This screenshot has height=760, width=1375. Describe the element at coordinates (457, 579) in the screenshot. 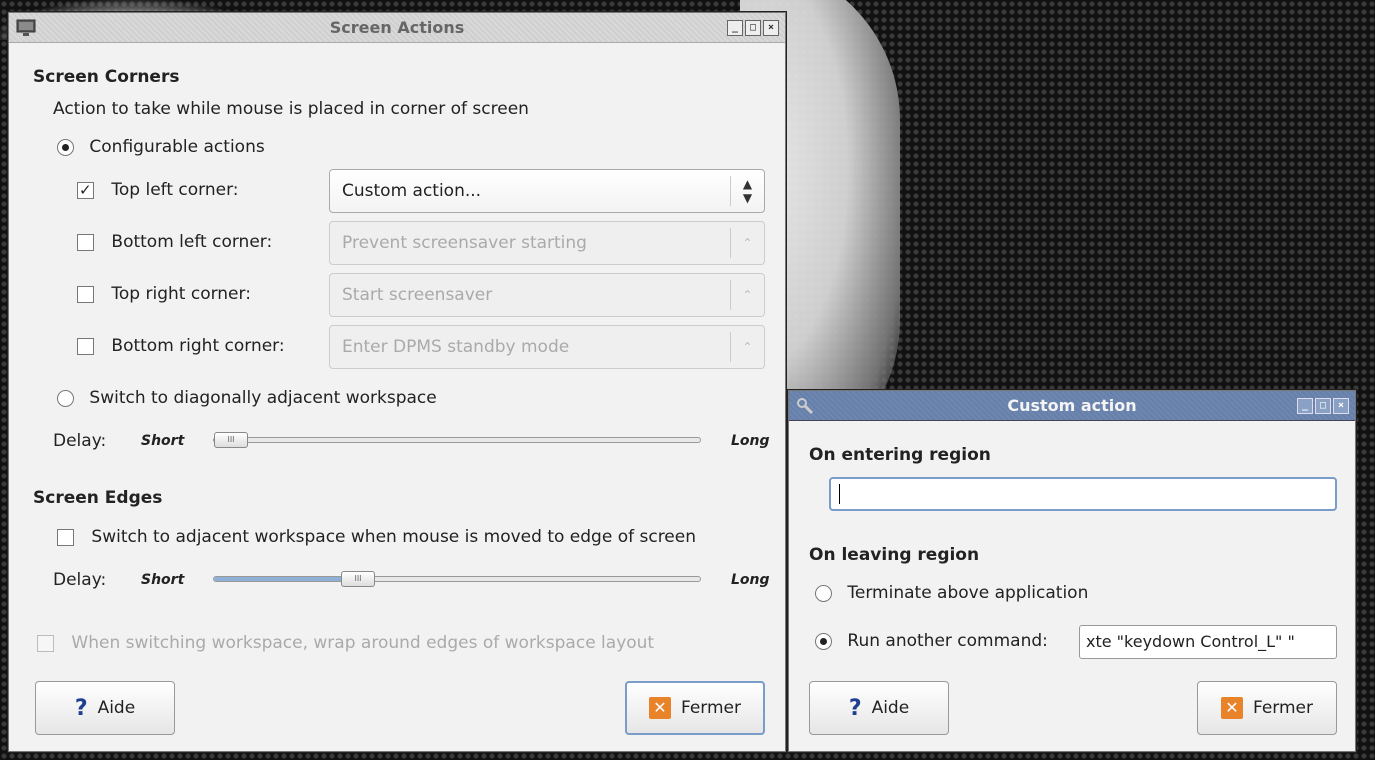

I see `edge-delay-slider: III` at that location.